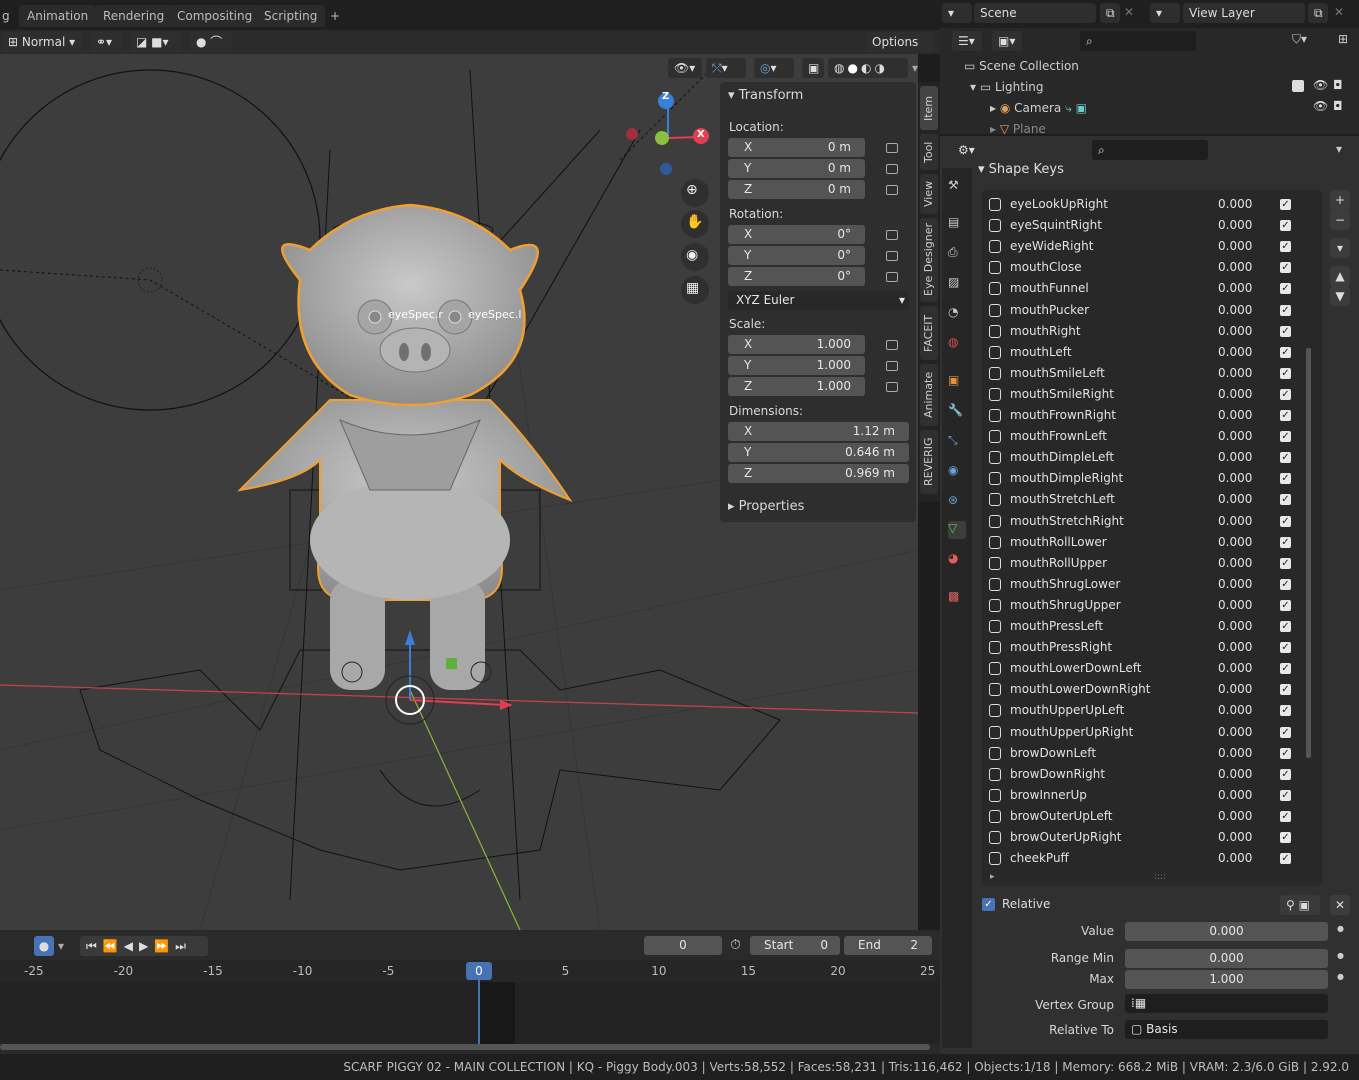 Image resolution: width=1359 pixels, height=1080 pixels. What do you see at coordinates (1058, 563) in the screenshot?
I see `shape-key-name: mouthRollUpper` at bounding box center [1058, 563].